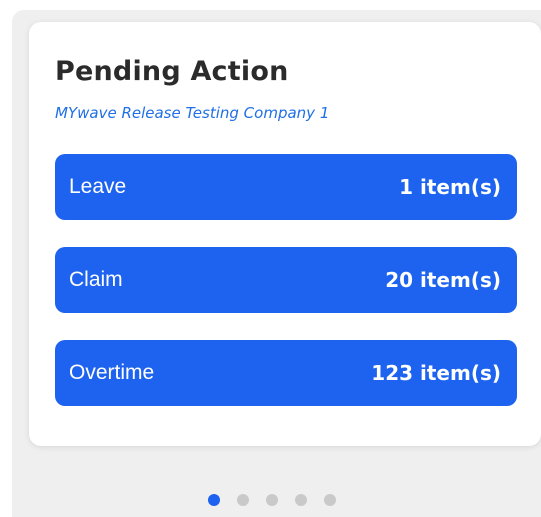  What do you see at coordinates (450, 187) in the screenshot?
I see `pending-item-count: 1 item(s)` at bounding box center [450, 187].